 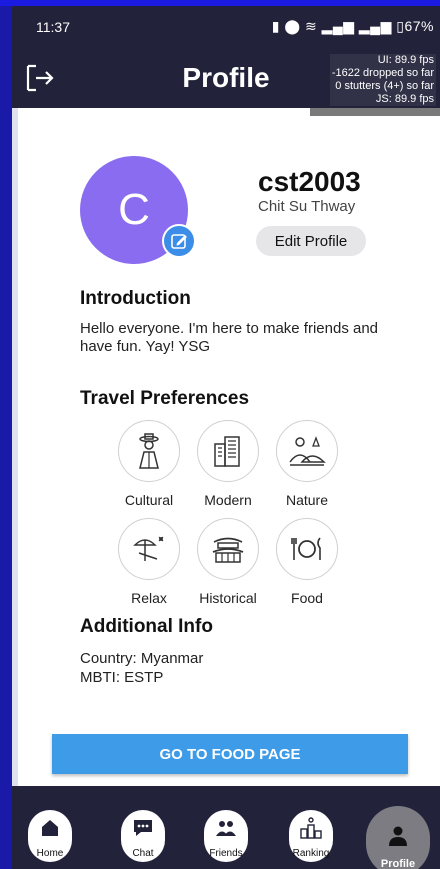 What do you see at coordinates (405, 60) in the screenshot?
I see `perf-ui-fps: UI: 89.9 fps` at bounding box center [405, 60].